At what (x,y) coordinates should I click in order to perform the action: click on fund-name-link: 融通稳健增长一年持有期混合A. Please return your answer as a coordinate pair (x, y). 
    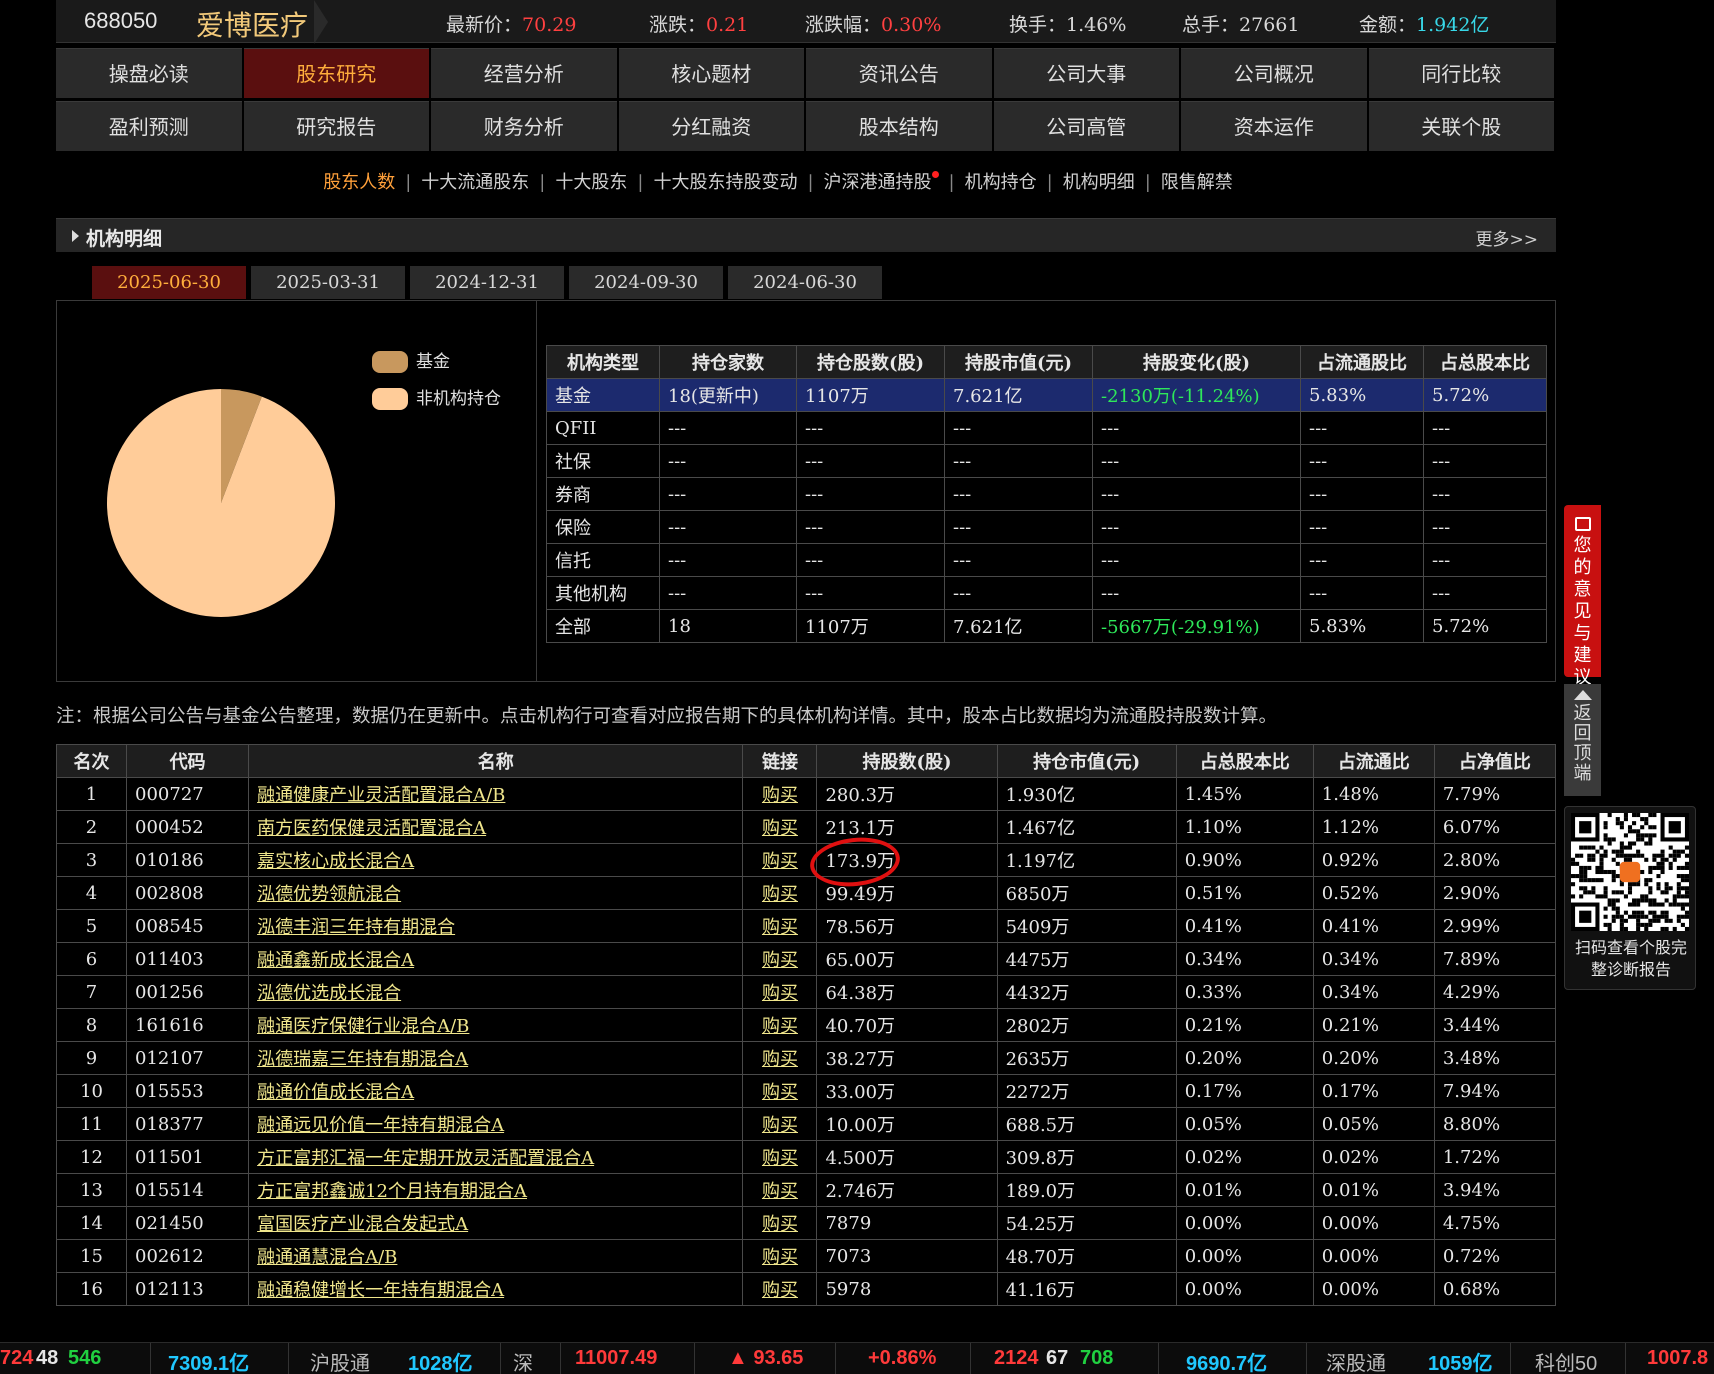
    Looking at the image, I should click on (380, 1290).